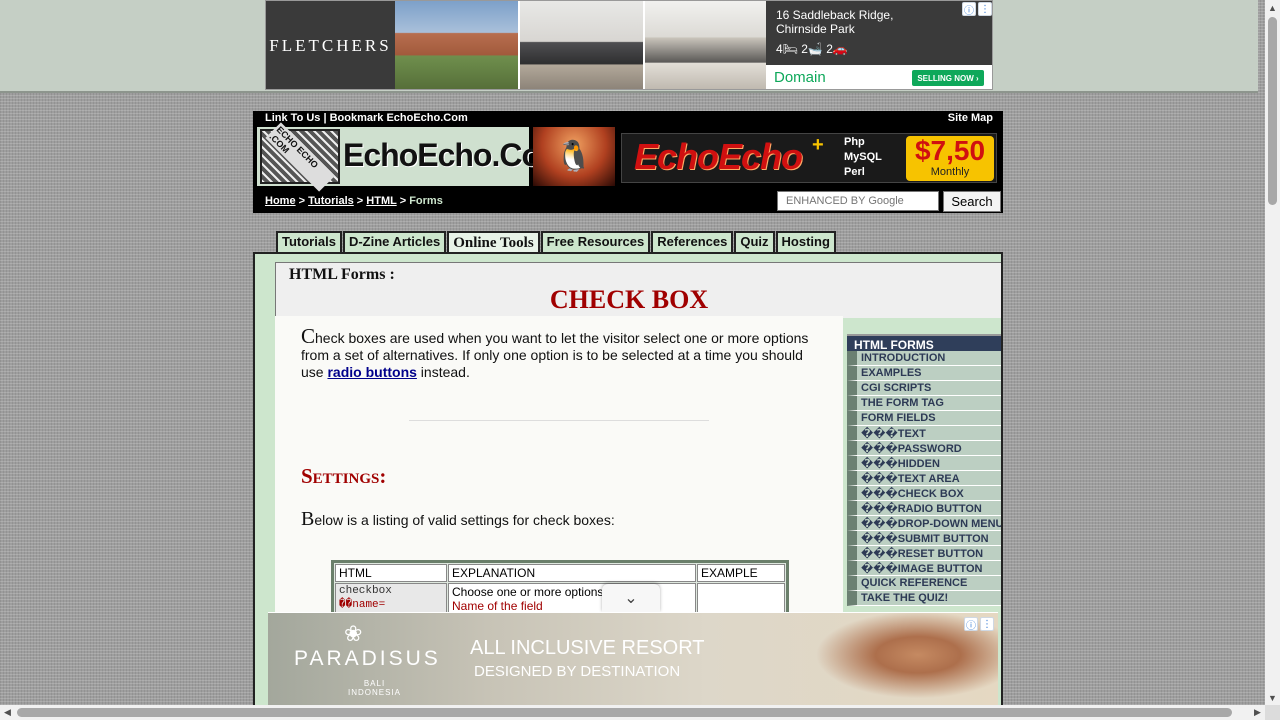 The height and width of the screenshot is (720, 1280). I want to click on bottom-ad-info-icon: ⓘ, so click(971, 624).